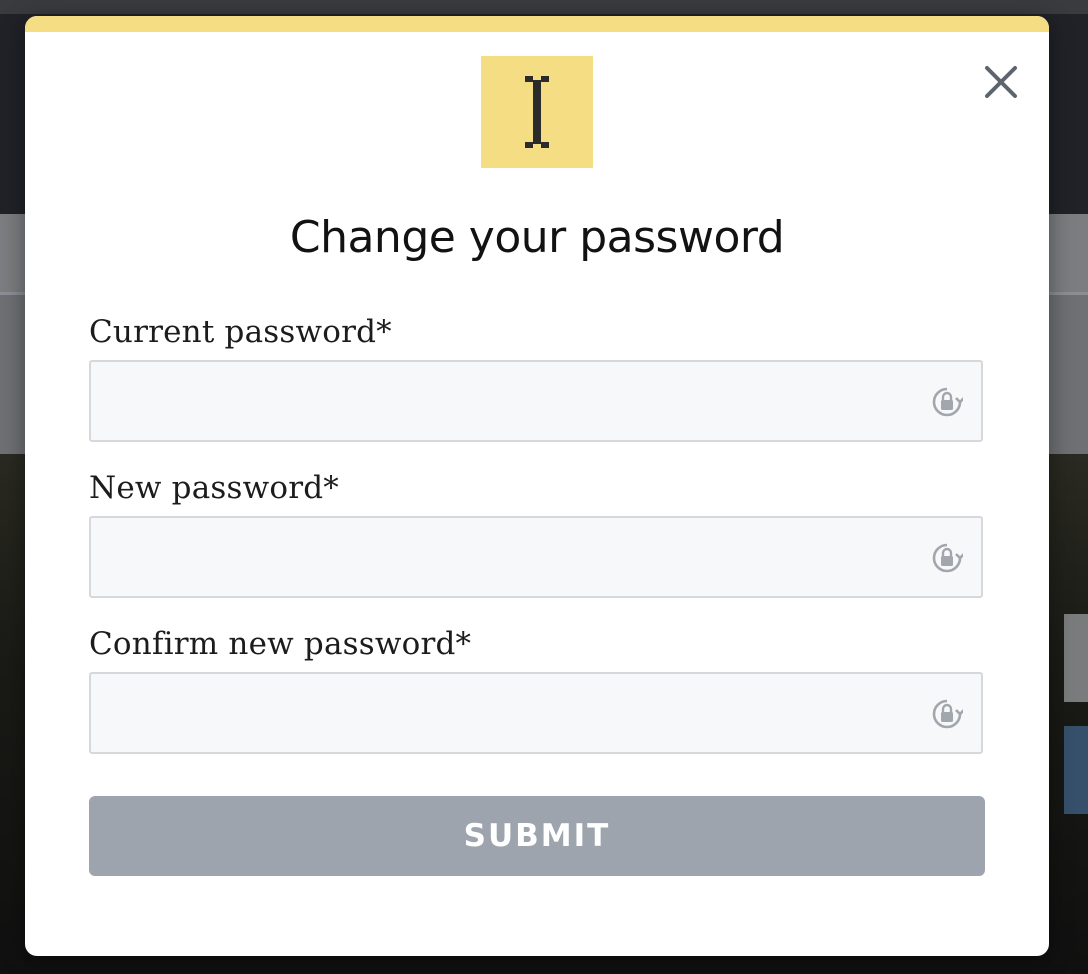 The width and height of the screenshot is (1088, 974). What do you see at coordinates (537, 836) in the screenshot?
I see `submit-button: SUBMIT` at bounding box center [537, 836].